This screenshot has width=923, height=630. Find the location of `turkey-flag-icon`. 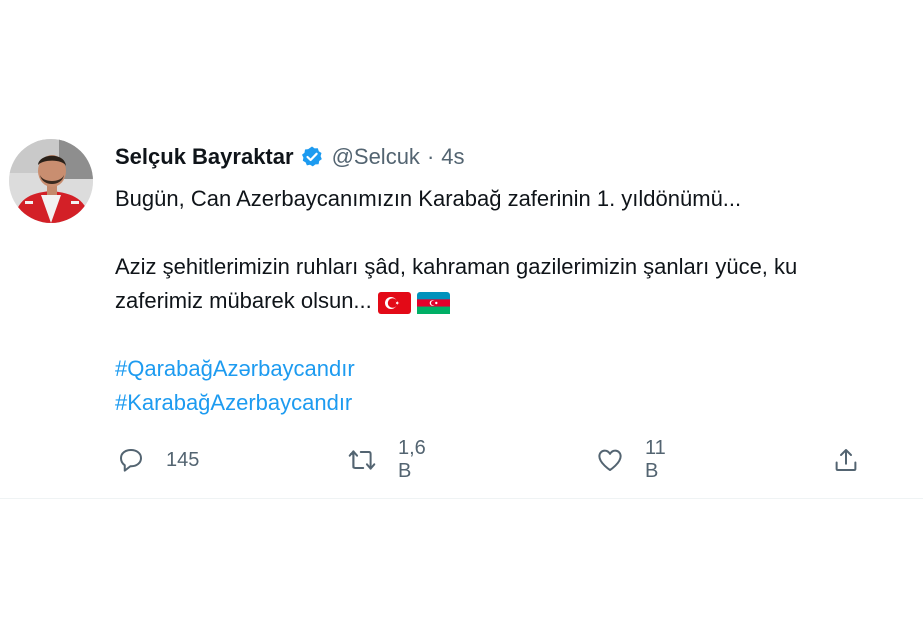

turkey-flag-icon is located at coordinates (394, 302).